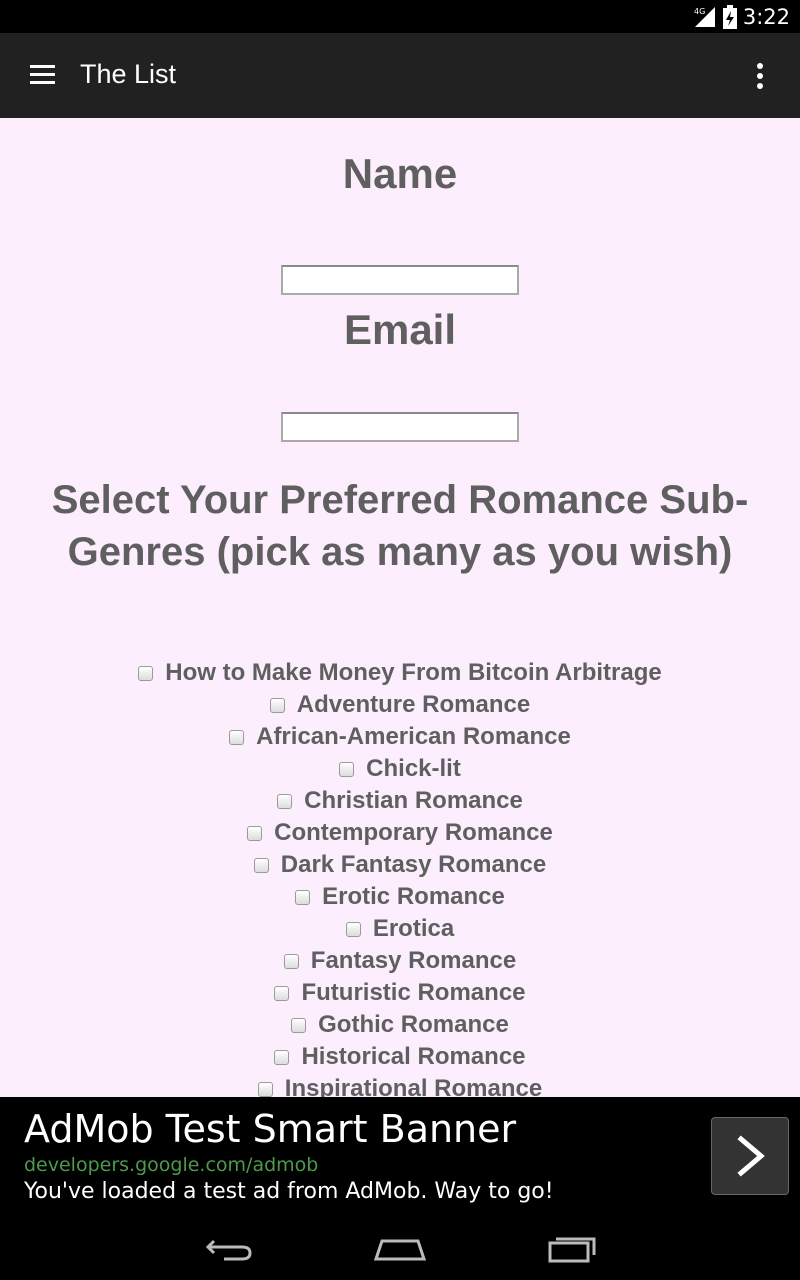  What do you see at coordinates (413, 672) in the screenshot?
I see `genre-label: How to Make Money From Bitcoin Arbitrage` at bounding box center [413, 672].